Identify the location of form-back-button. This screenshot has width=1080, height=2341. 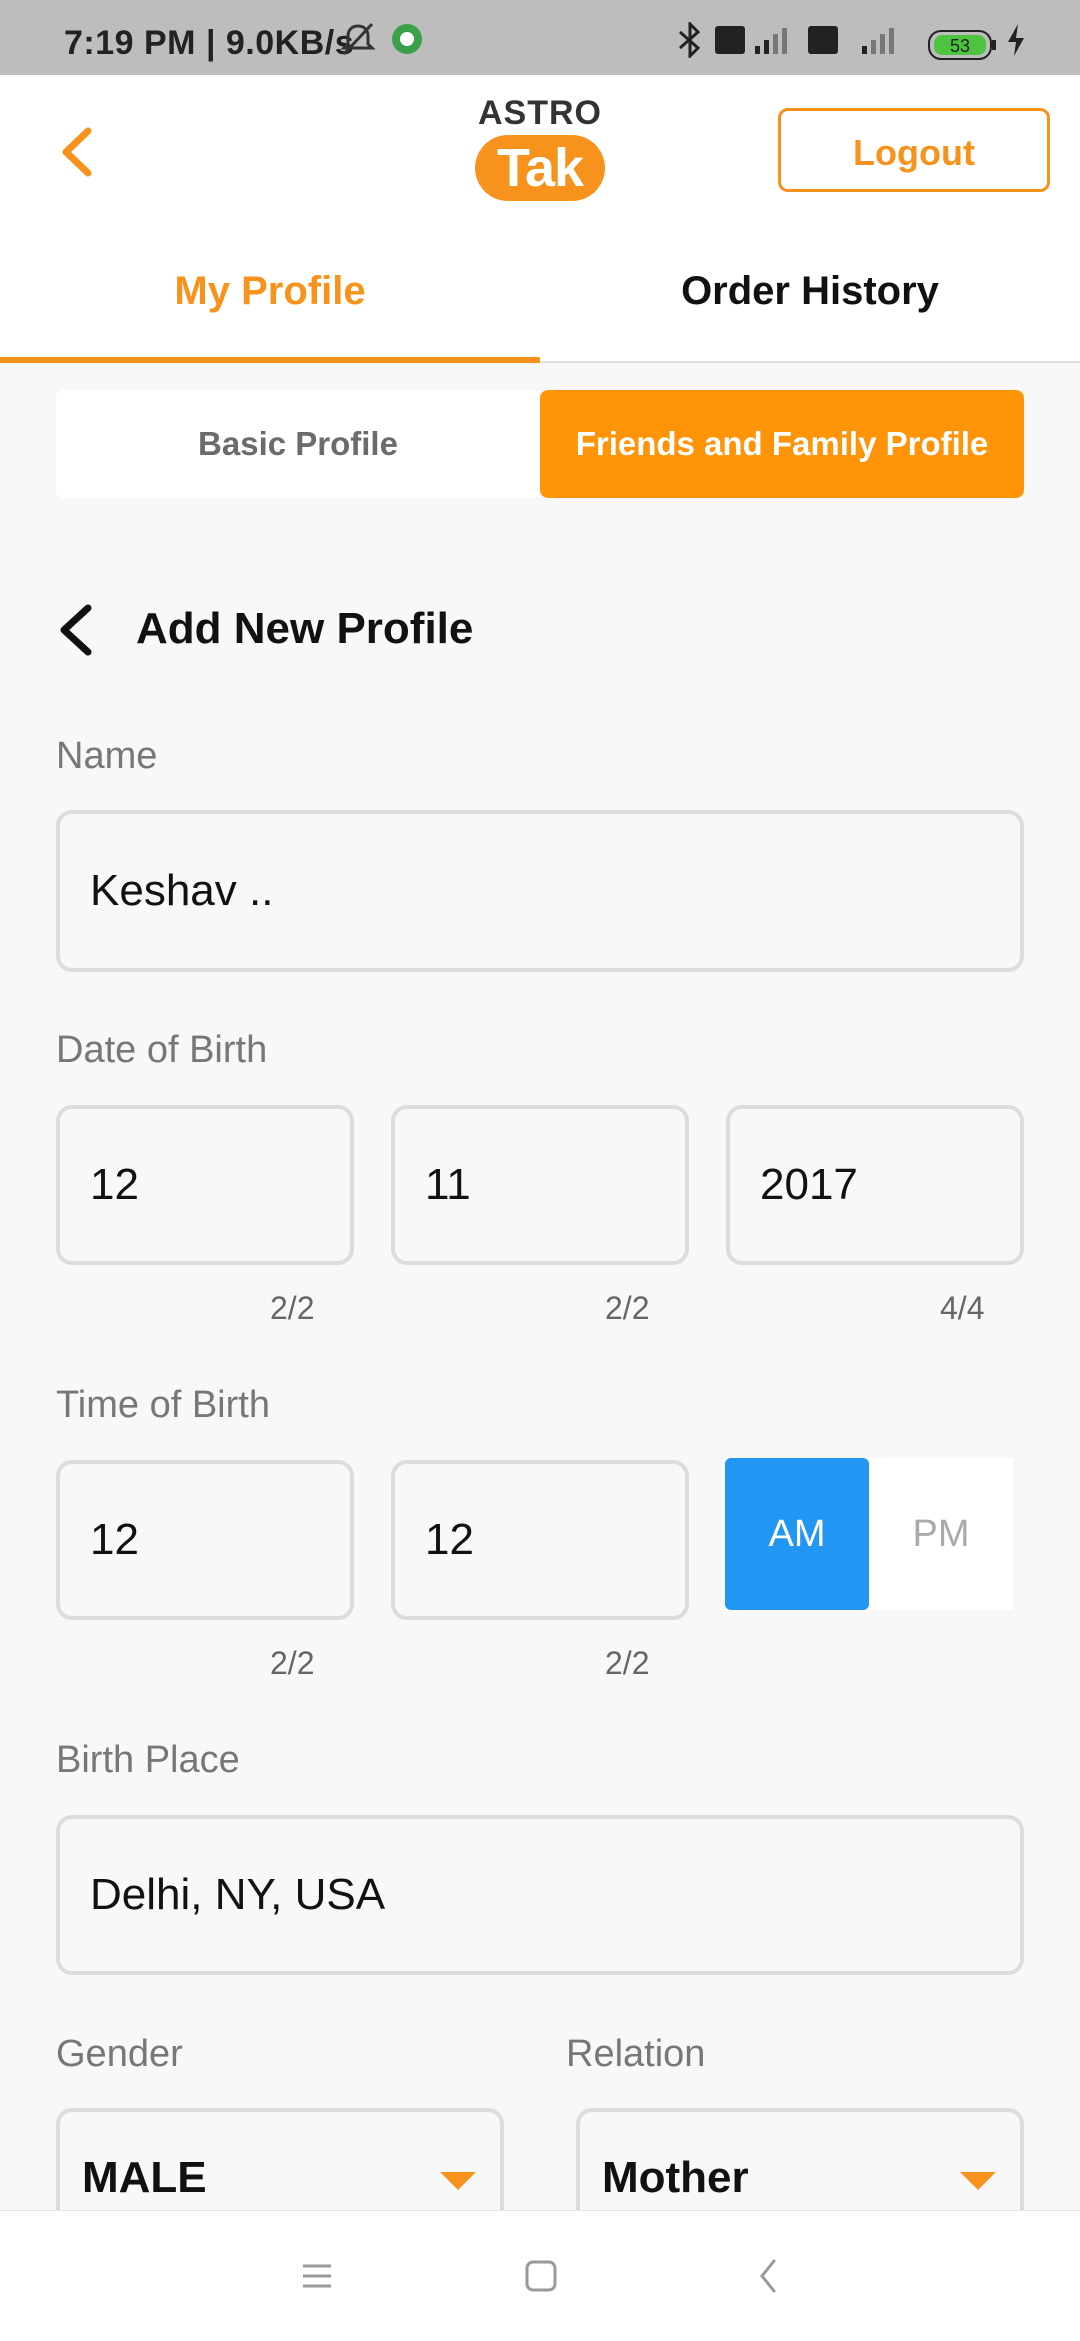
(77, 630).